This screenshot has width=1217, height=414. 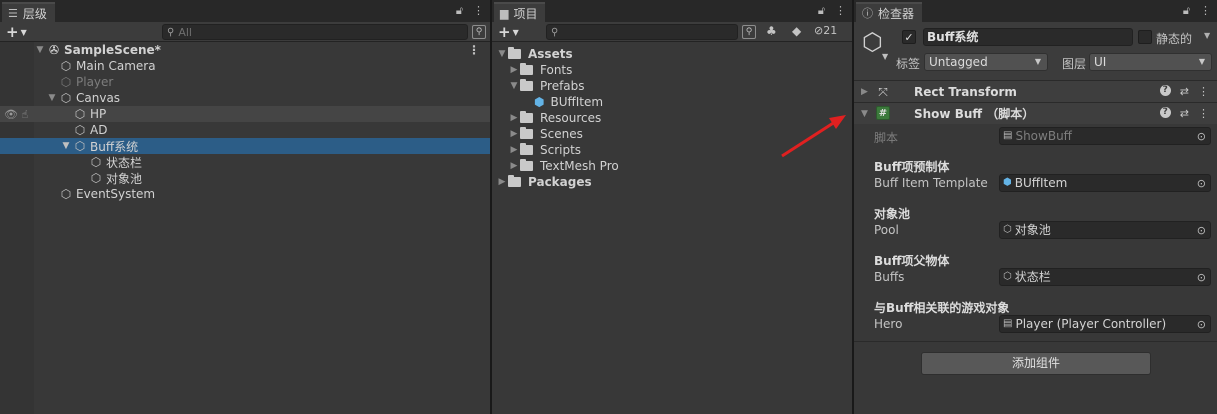 I want to click on create-asset-button: + ▼, so click(x=508, y=32).